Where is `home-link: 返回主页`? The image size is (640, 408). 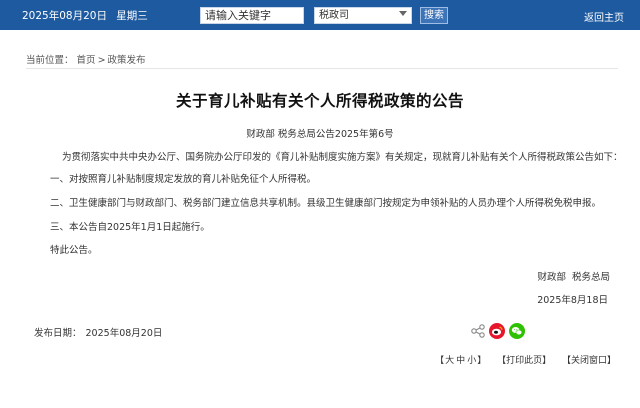
home-link: 返回主页 is located at coordinates (604, 16).